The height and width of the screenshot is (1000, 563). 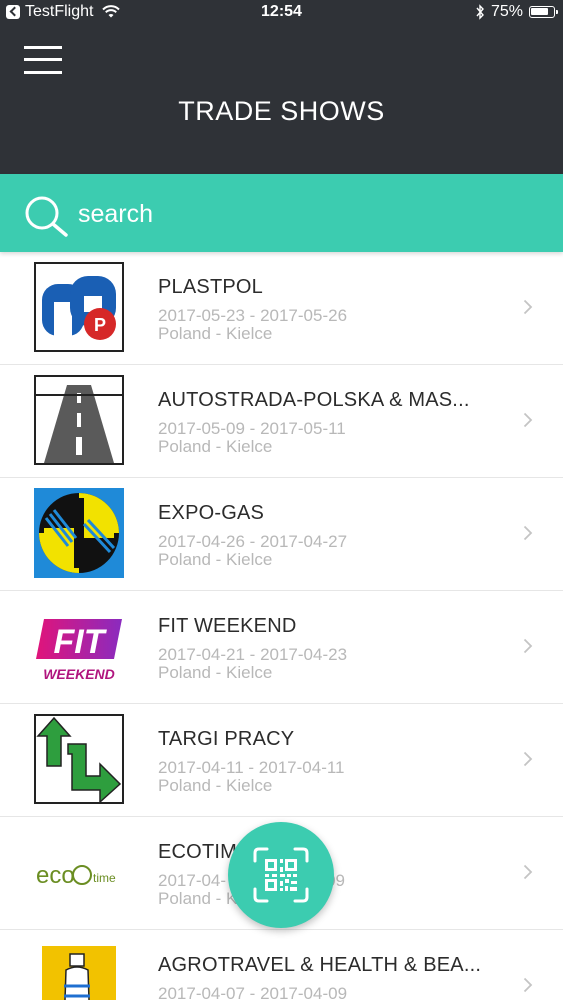 What do you see at coordinates (104, 878) in the screenshot?
I see `time-logo-text: time` at bounding box center [104, 878].